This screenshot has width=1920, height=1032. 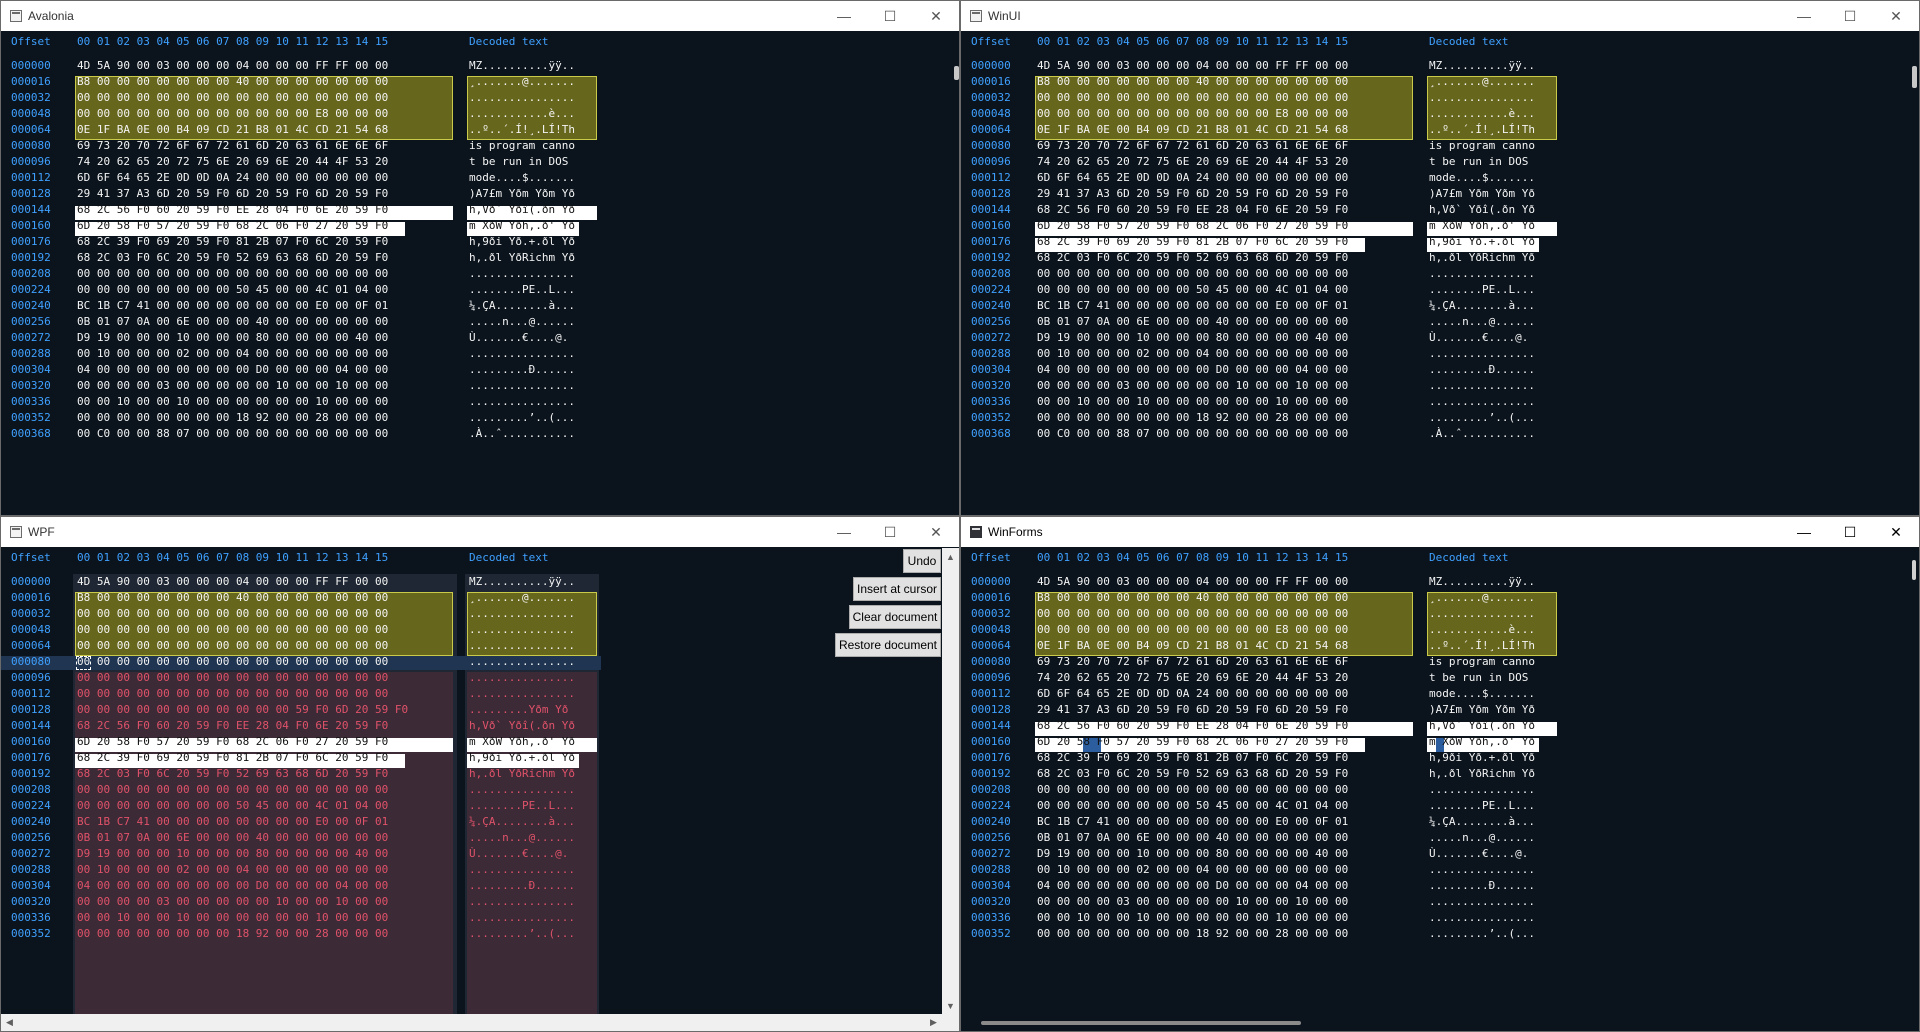 What do you see at coordinates (480, 532) in the screenshot?
I see `title-bar: WPF — ☐ ✕` at bounding box center [480, 532].